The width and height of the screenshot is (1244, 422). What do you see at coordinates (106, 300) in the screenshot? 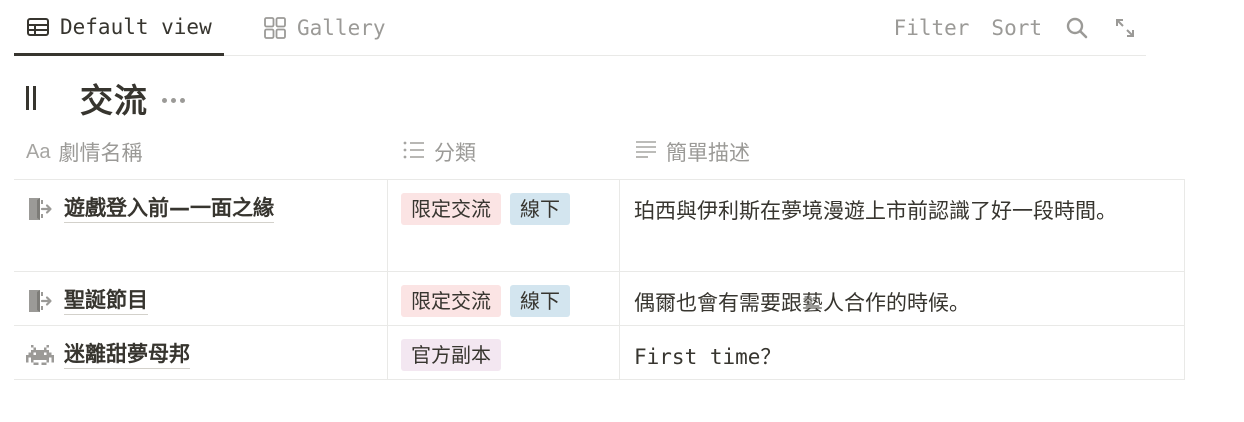
I see `row-title: 聖誕節目` at bounding box center [106, 300].